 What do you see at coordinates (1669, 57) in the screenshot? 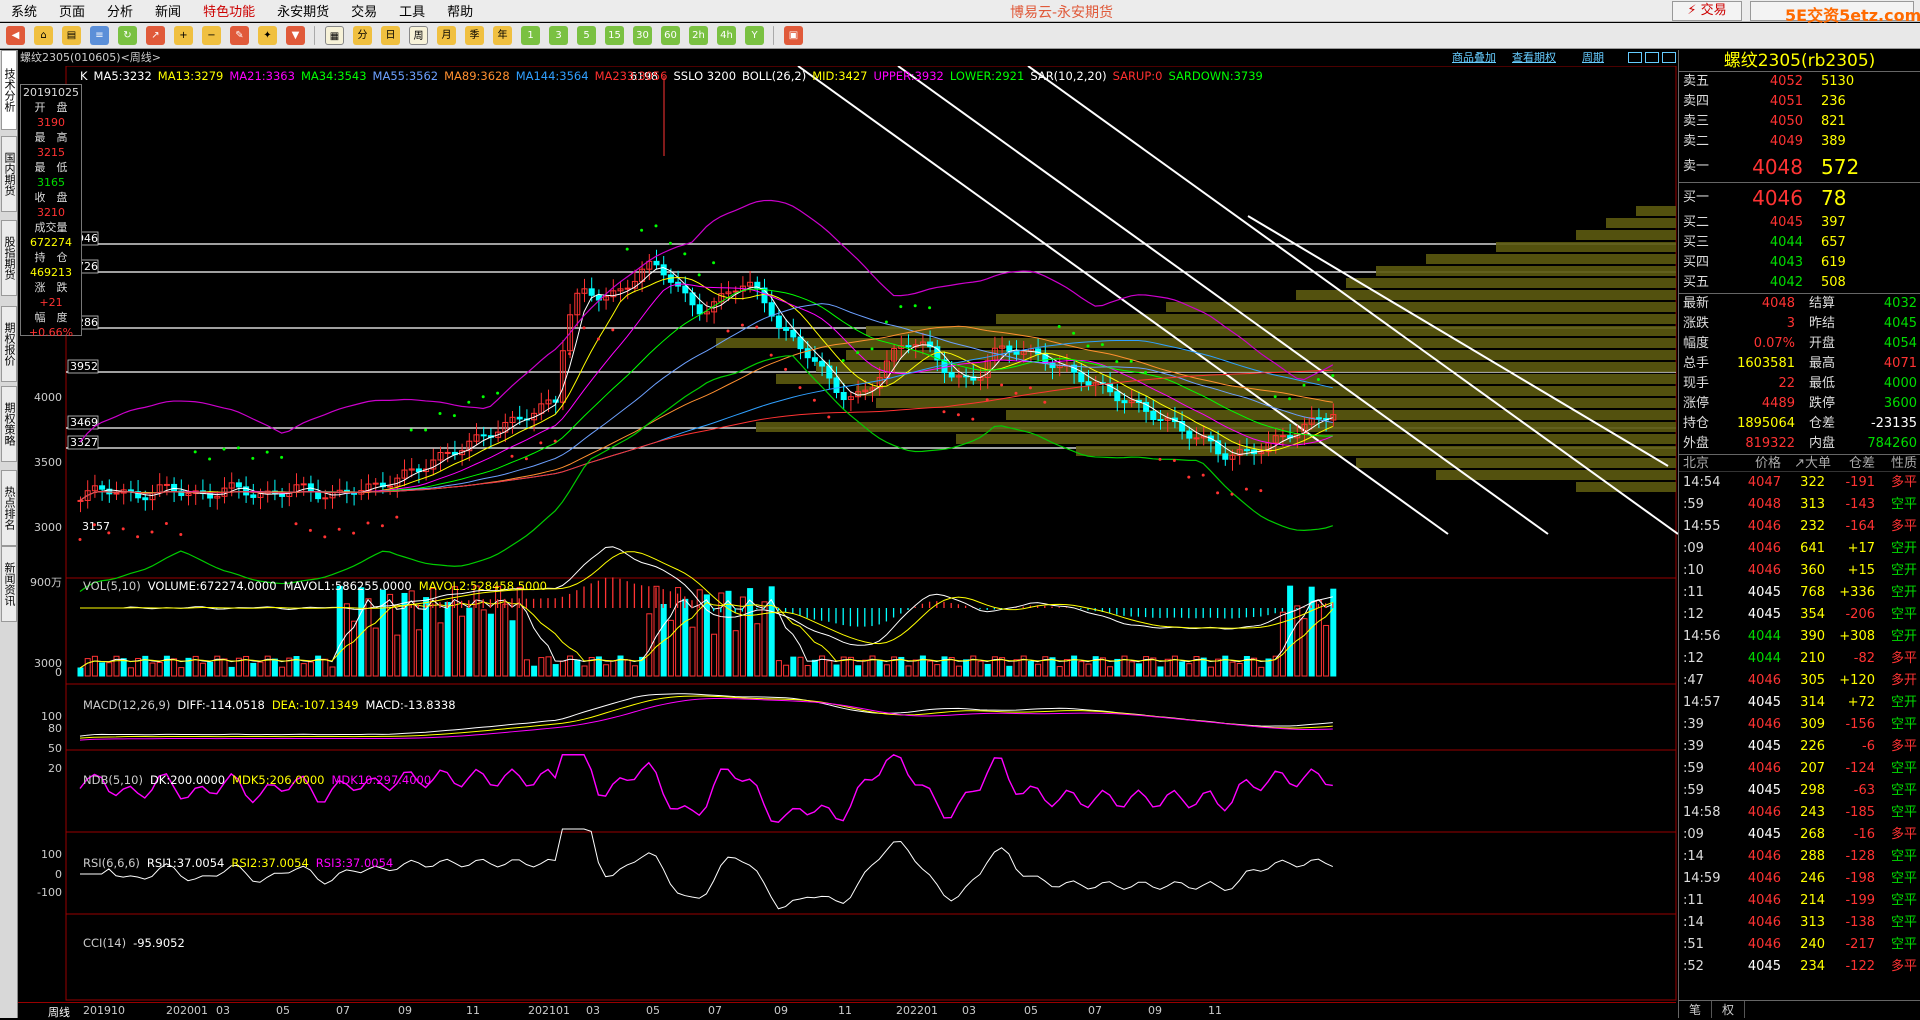
I see `zoom-out-chart-icon` at bounding box center [1669, 57].